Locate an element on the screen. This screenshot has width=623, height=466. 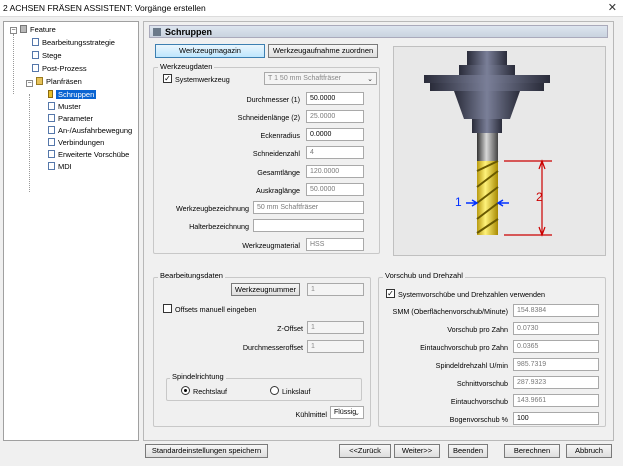
flute-count-label: Schneidenzahl is located at coordinates (276, 153).